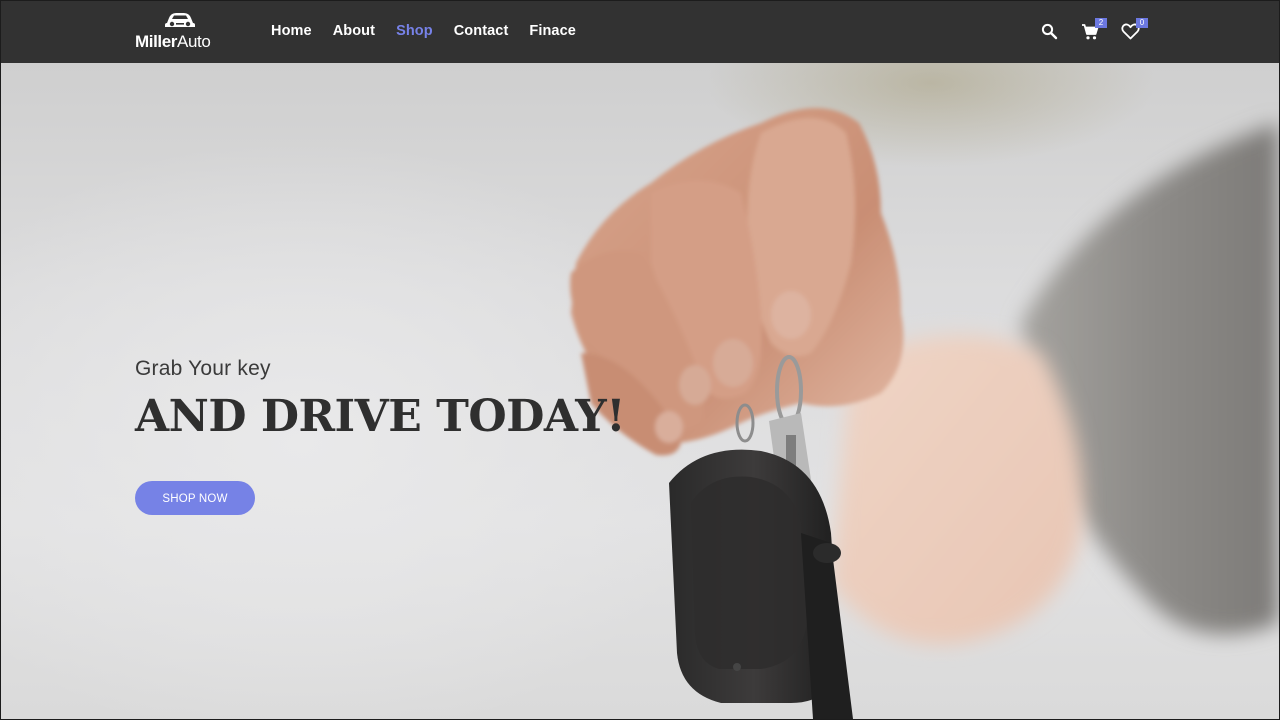 This screenshot has height=720, width=1280. I want to click on brand-name-bold: Miller, so click(156, 41).